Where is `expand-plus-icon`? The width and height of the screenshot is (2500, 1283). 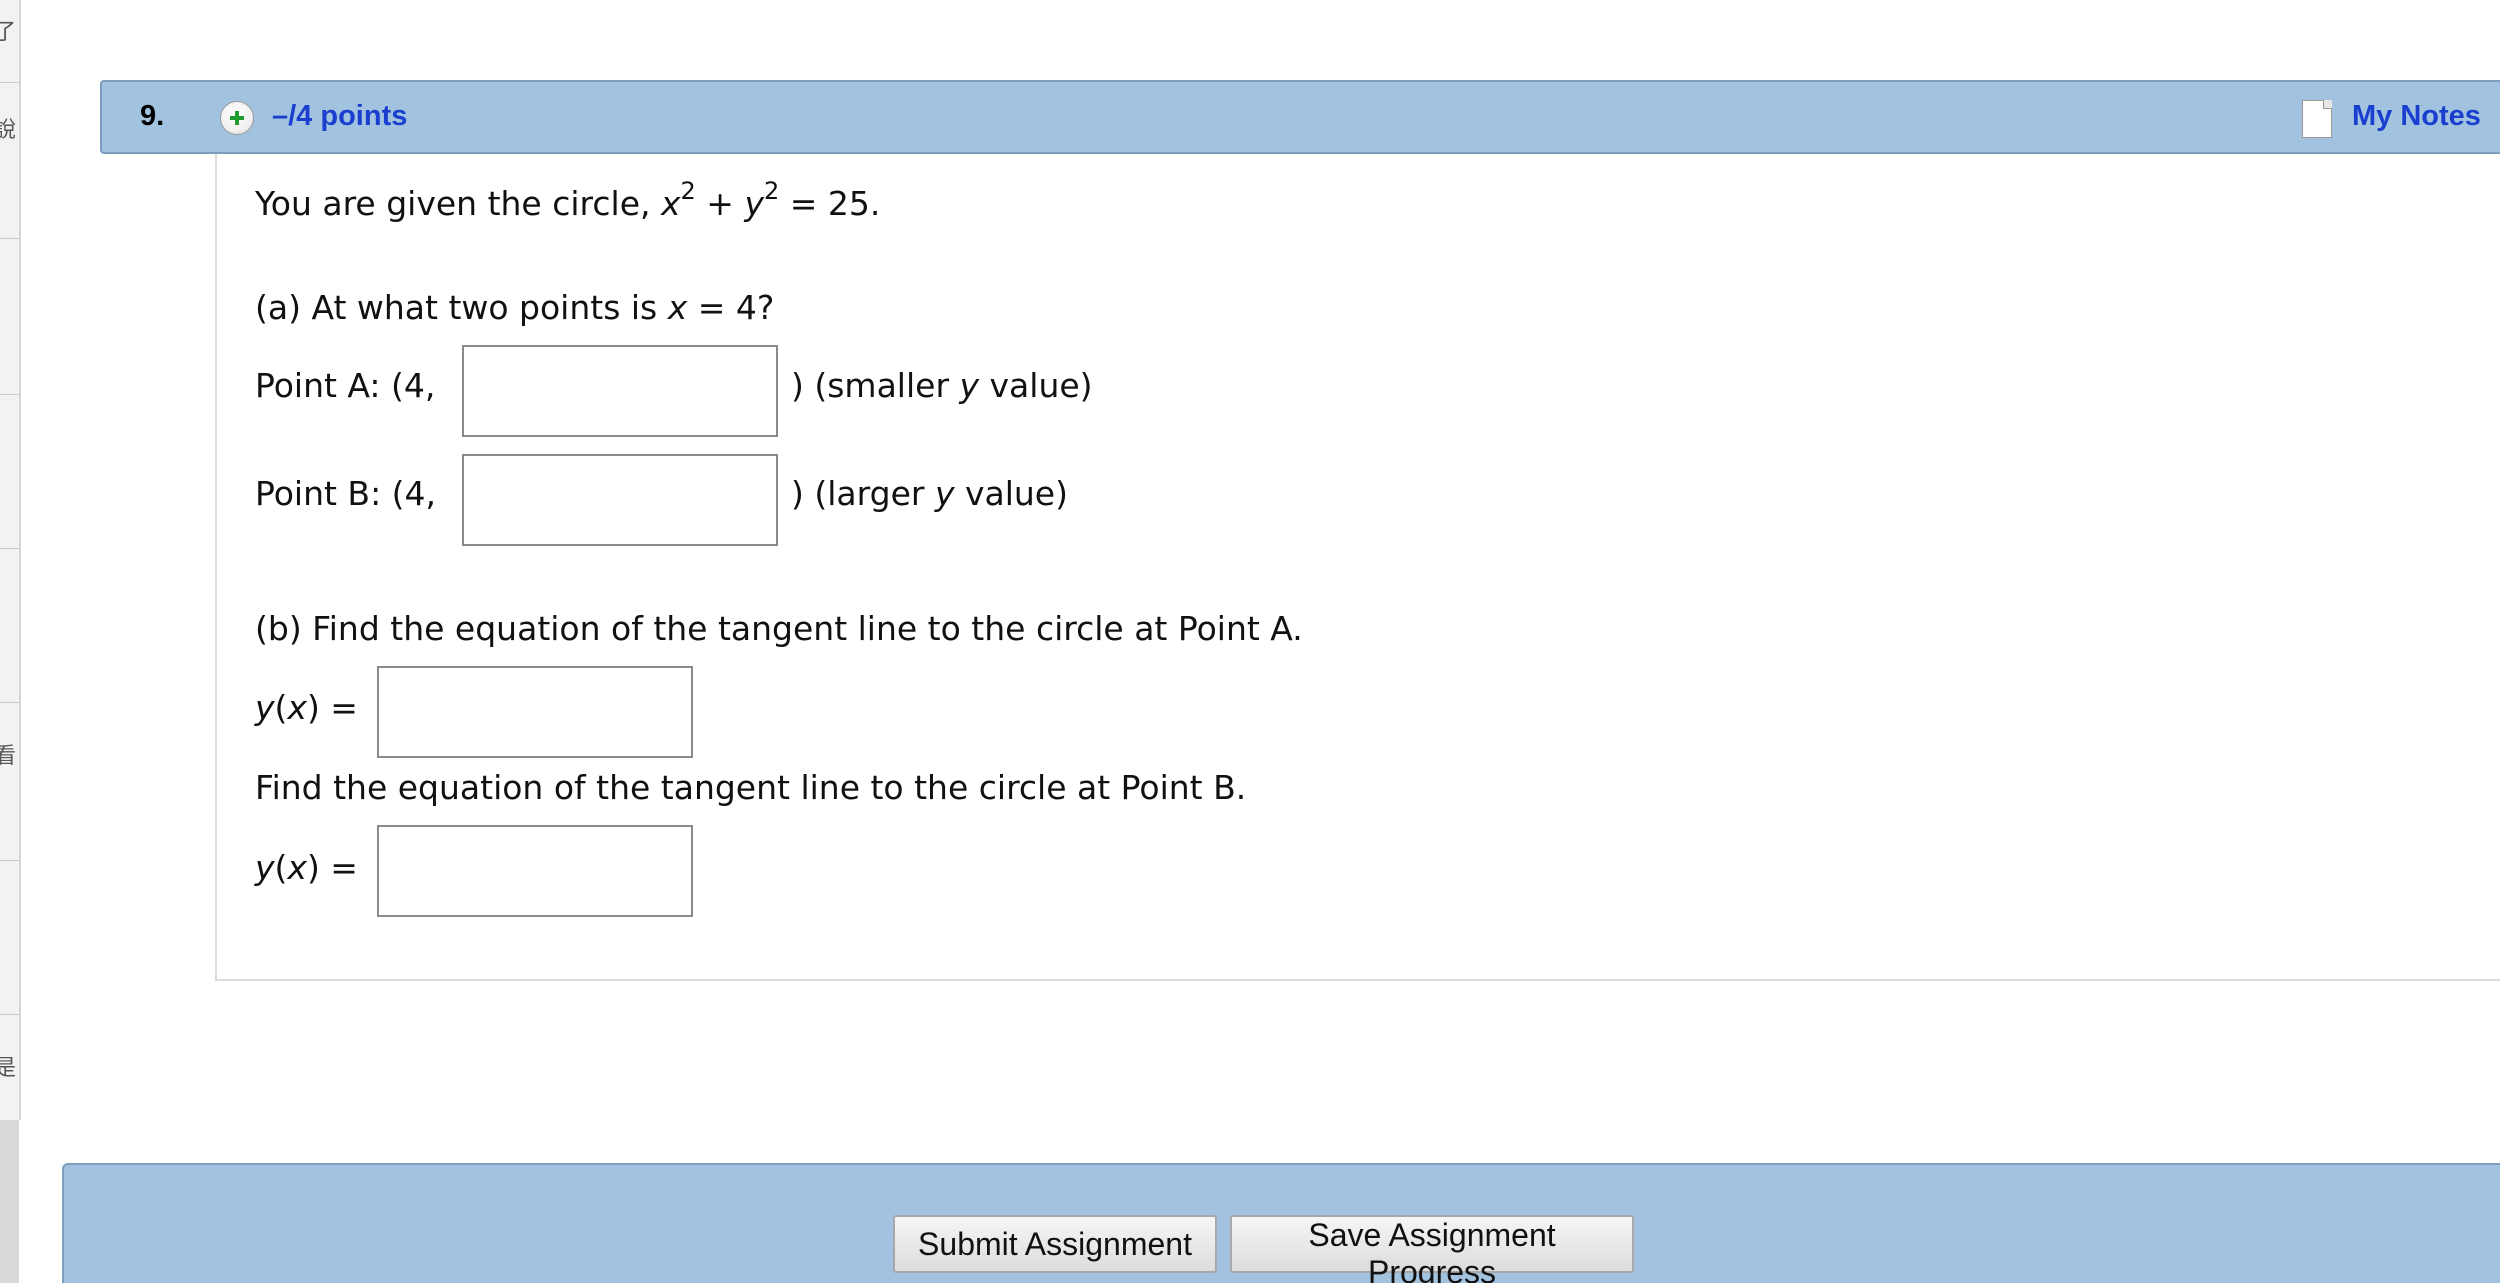 expand-plus-icon is located at coordinates (237, 118).